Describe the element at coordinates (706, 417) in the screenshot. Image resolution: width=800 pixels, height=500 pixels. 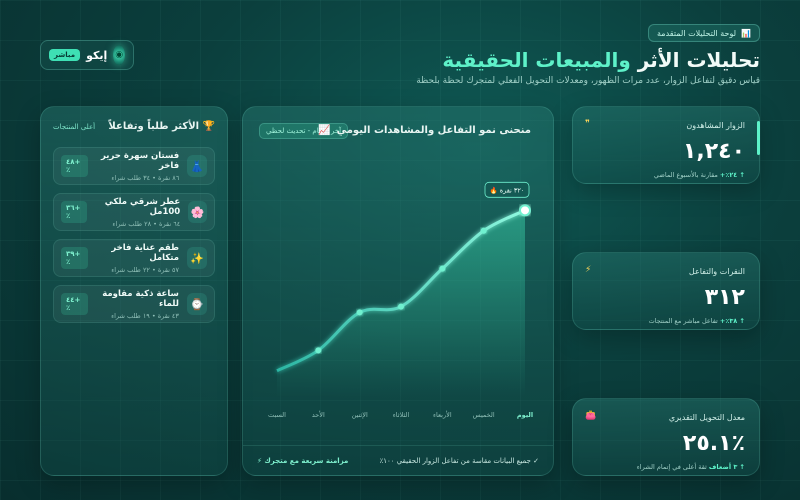
I see `metric-label: معدل التحويل التقديري` at that location.